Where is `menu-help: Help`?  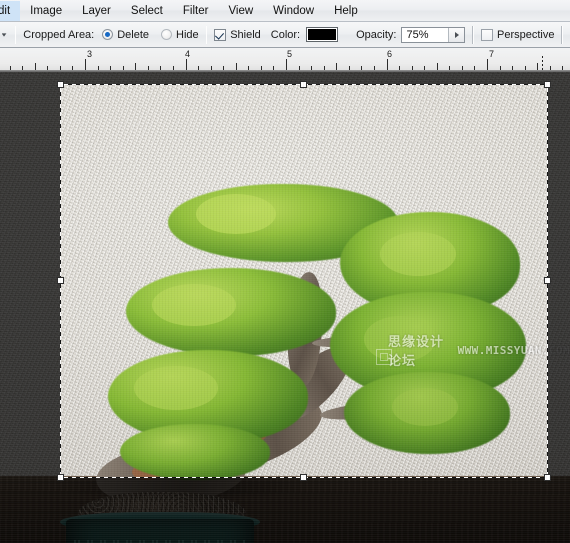 menu-help: Help is located at coordinates (346, 11).